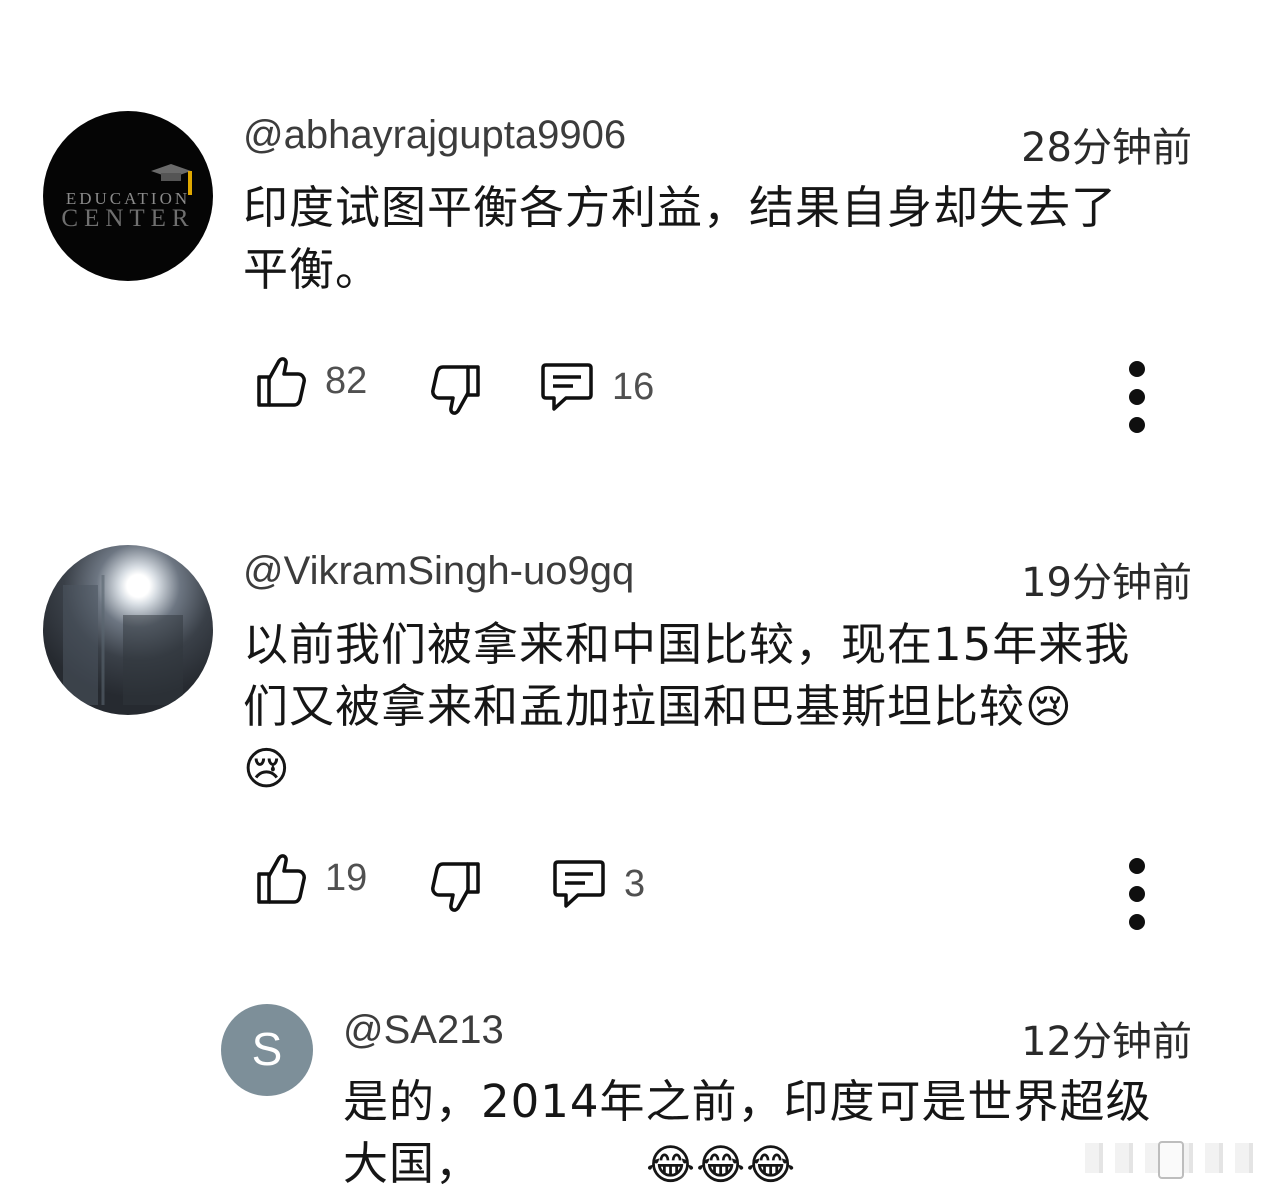 The image size is (1280, 1201). Describe the element at coordinates (123, 640) in the screenshot. I see `photo-icon` at that location.